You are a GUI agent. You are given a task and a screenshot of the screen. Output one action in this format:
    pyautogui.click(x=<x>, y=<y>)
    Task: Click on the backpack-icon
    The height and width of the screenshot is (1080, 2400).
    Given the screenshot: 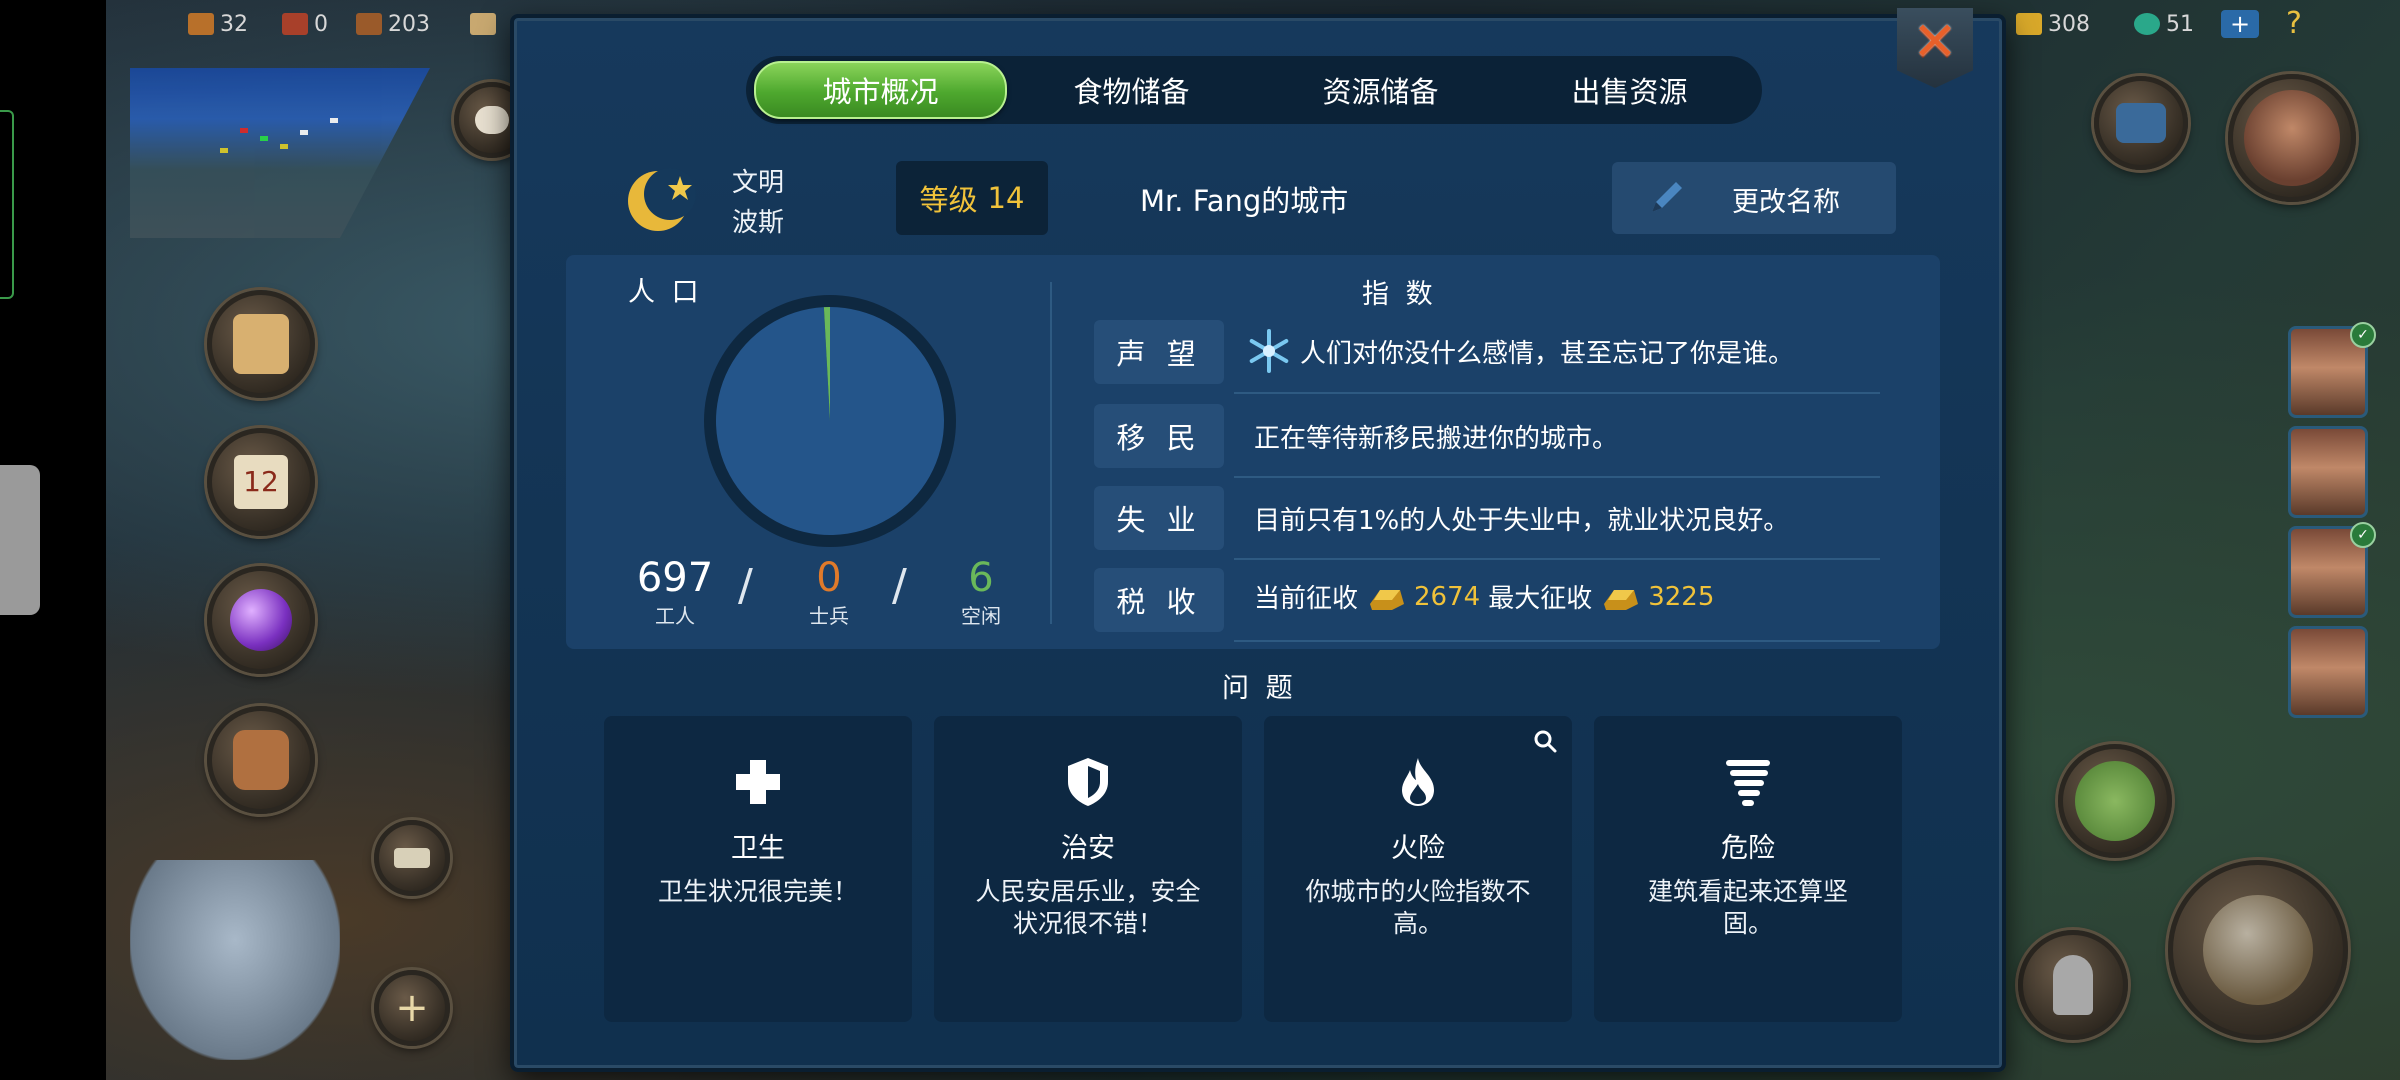 What is the action you would take?
    pyautogui.click(x=261, y=760)
    